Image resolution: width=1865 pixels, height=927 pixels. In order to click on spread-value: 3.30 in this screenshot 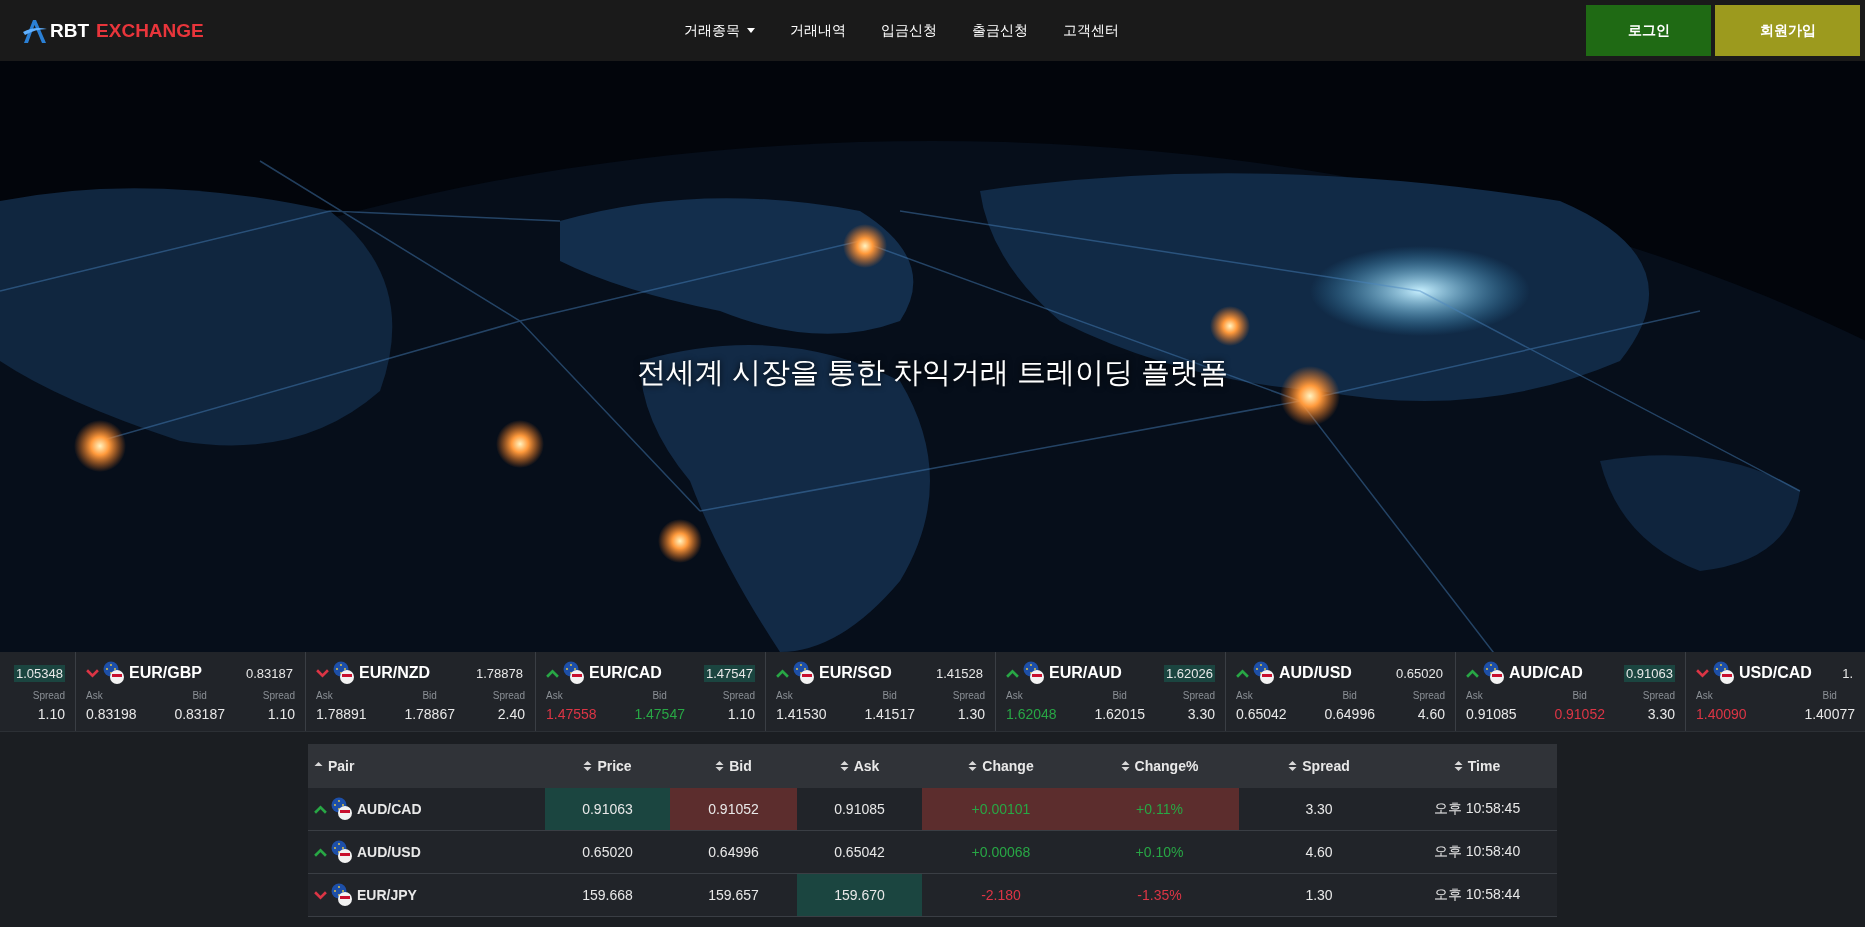, I will do `click(1661, 714)`.